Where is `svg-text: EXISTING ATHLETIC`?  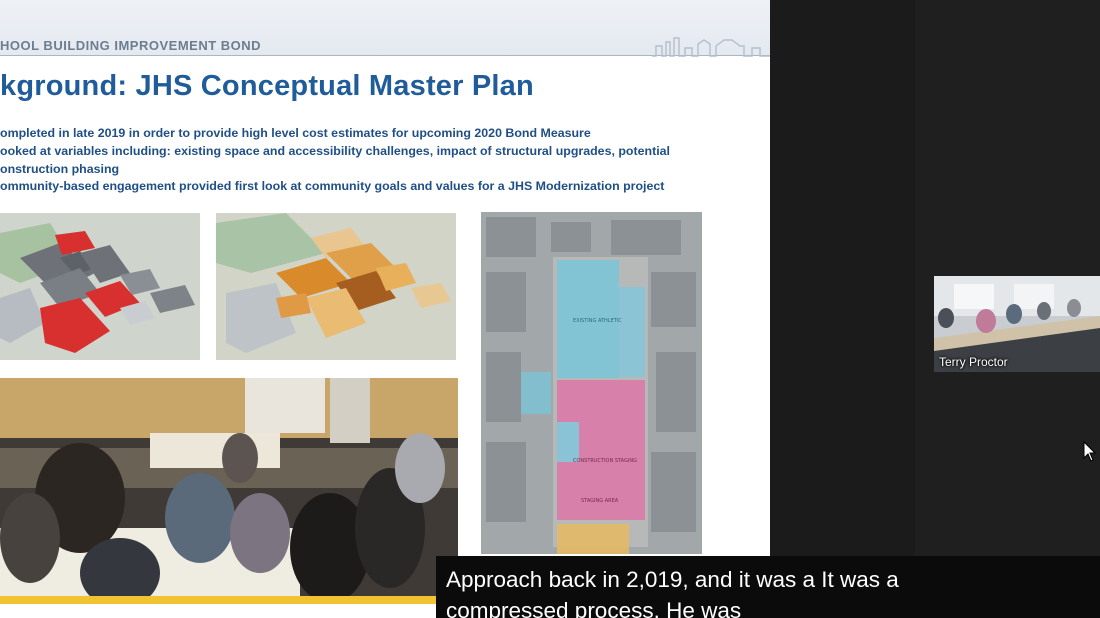 svg-text: EXISTING ATHLETIC is located at coordinates (597, 321).